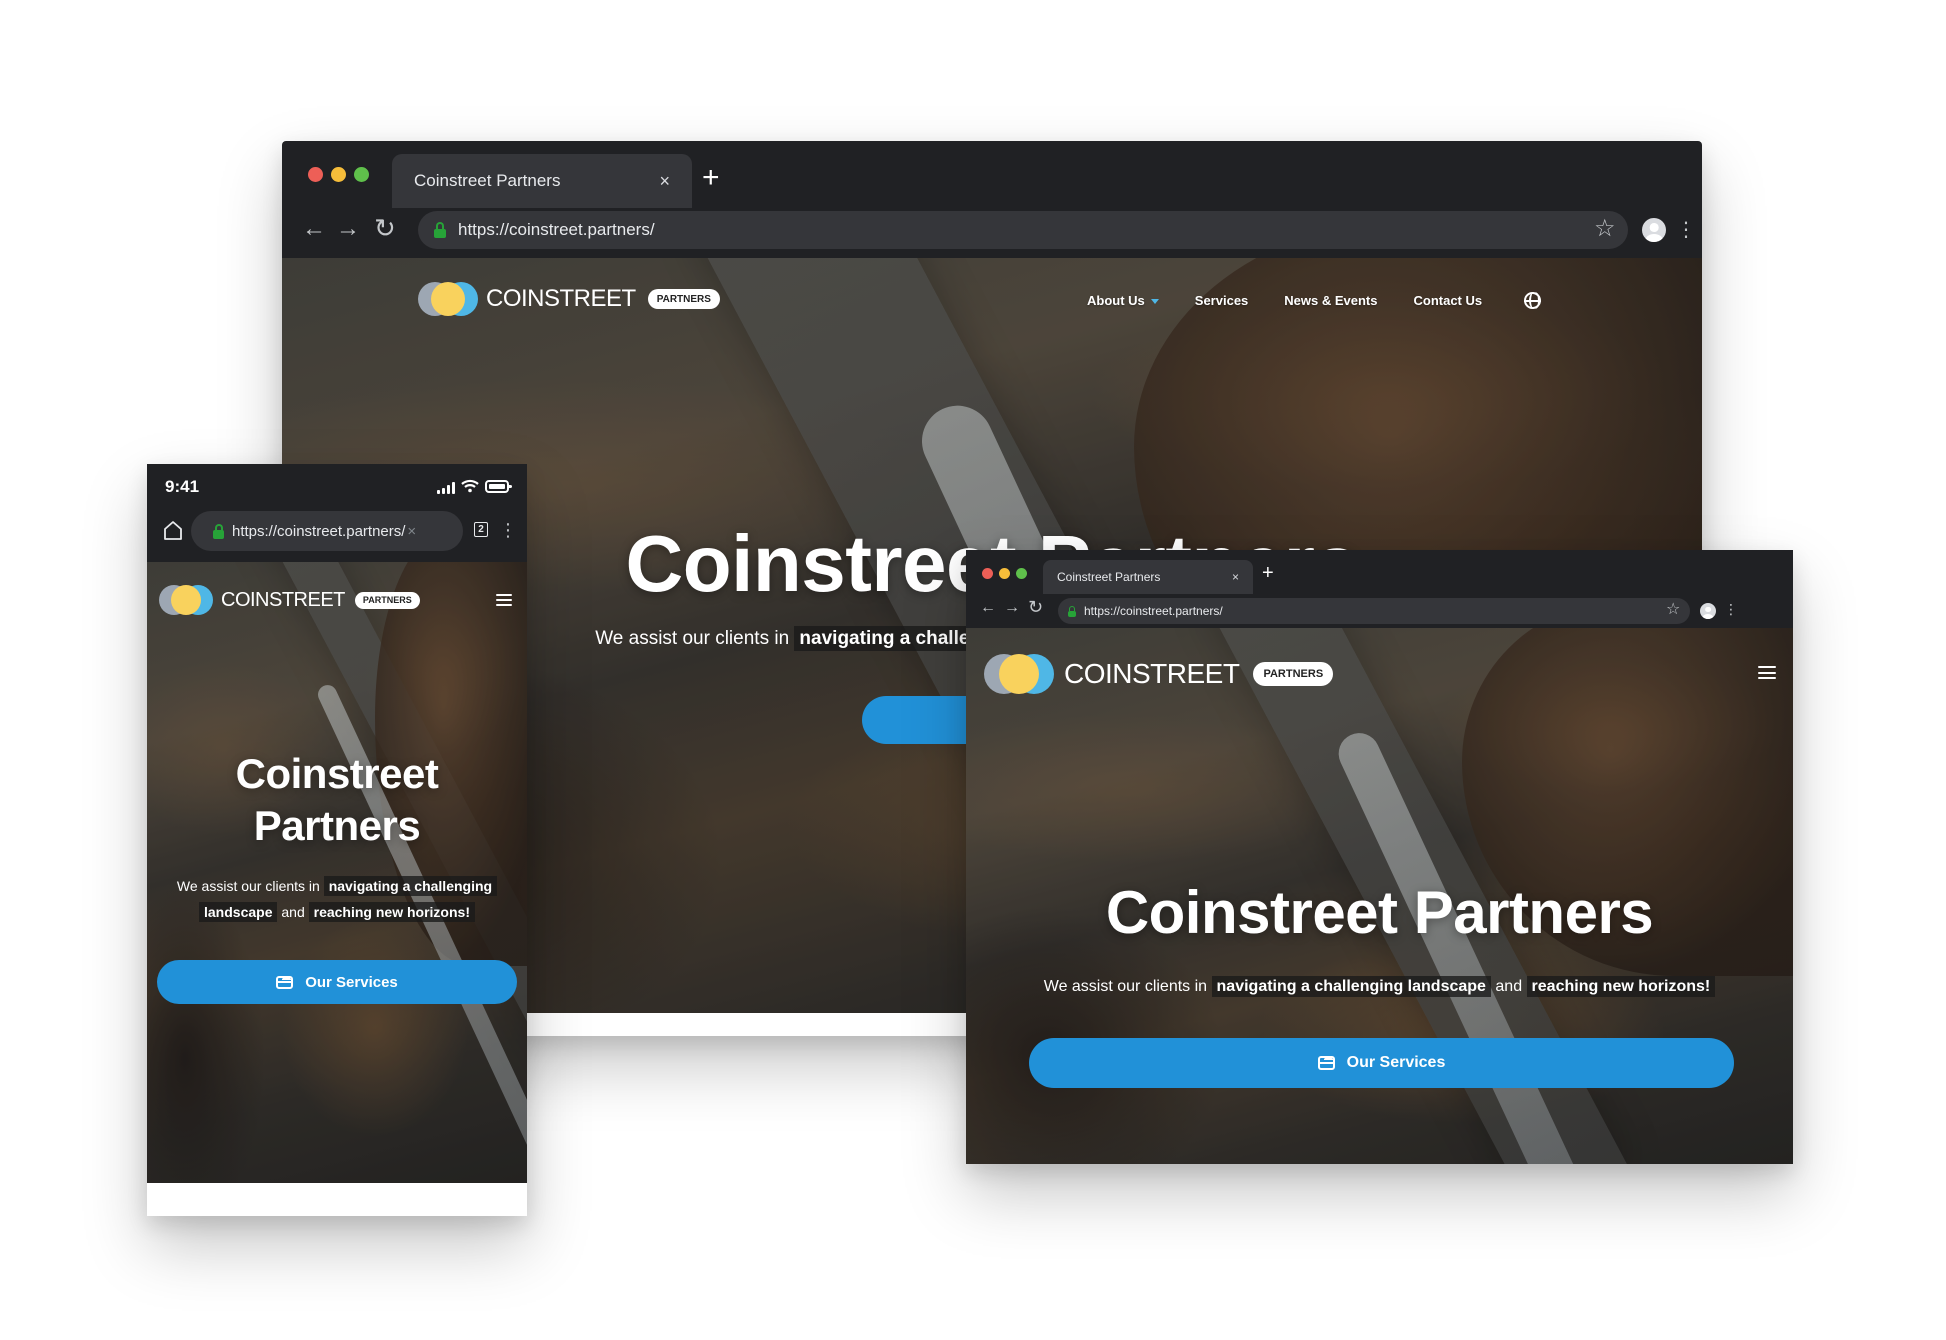 The height and width of the screenshot is (1340, 1946). What do you see at coordinates (410, 886) in the screenshot?
I see `highlight-navigating: navigating a challenging` at bounding box center [410, 886].